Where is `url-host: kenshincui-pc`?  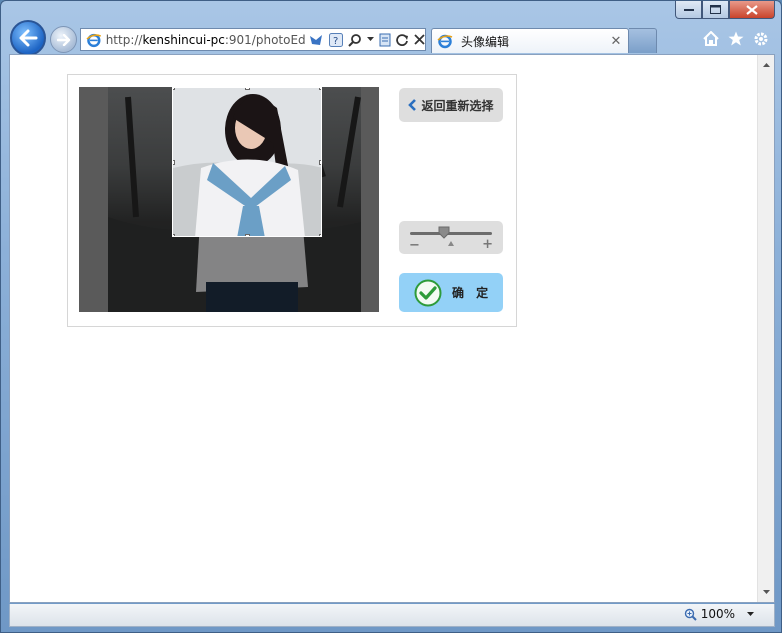
url-host: kenshincui-pc is located at coordinates (183, 39).